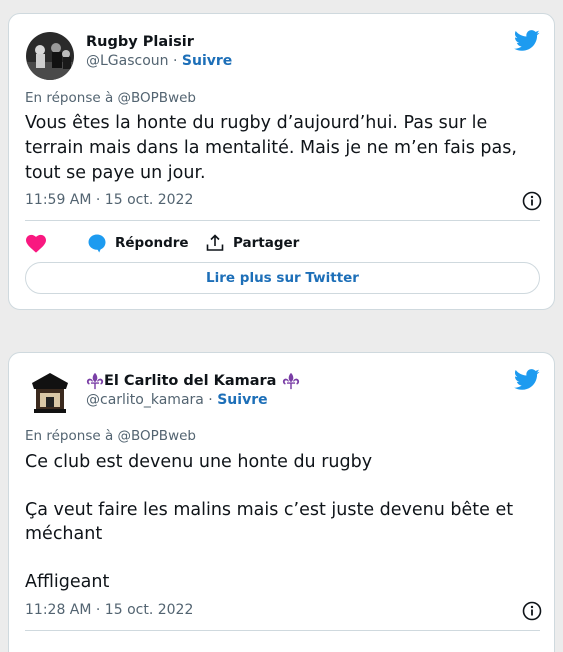  What do you see at coordinates (190, 381) in the screenshot?
I see `display-name: El Carlito del Kamara` at bounding box center [190, 381].